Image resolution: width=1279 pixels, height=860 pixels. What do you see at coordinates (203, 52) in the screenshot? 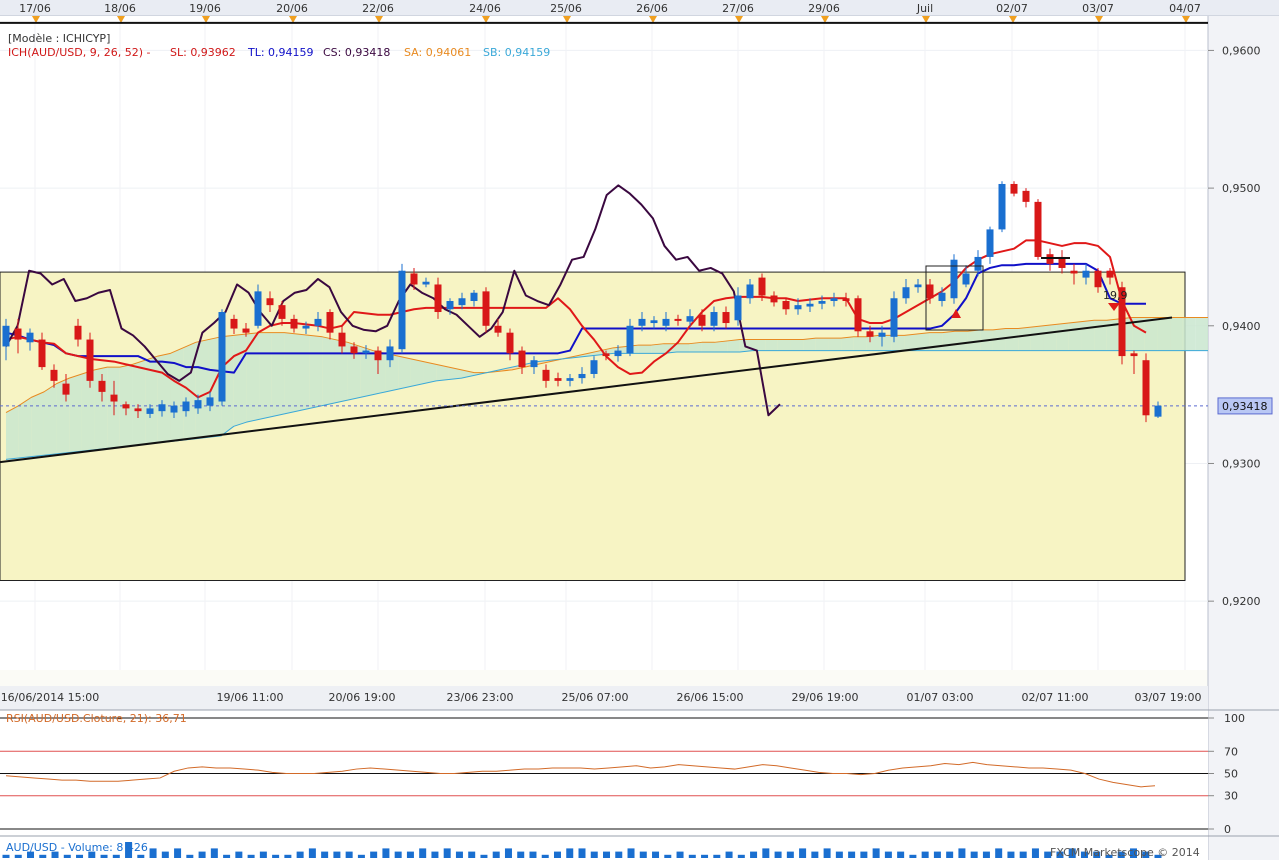
I see `legend-sl: SL: 0,93962` at bounding box center [203, 52].